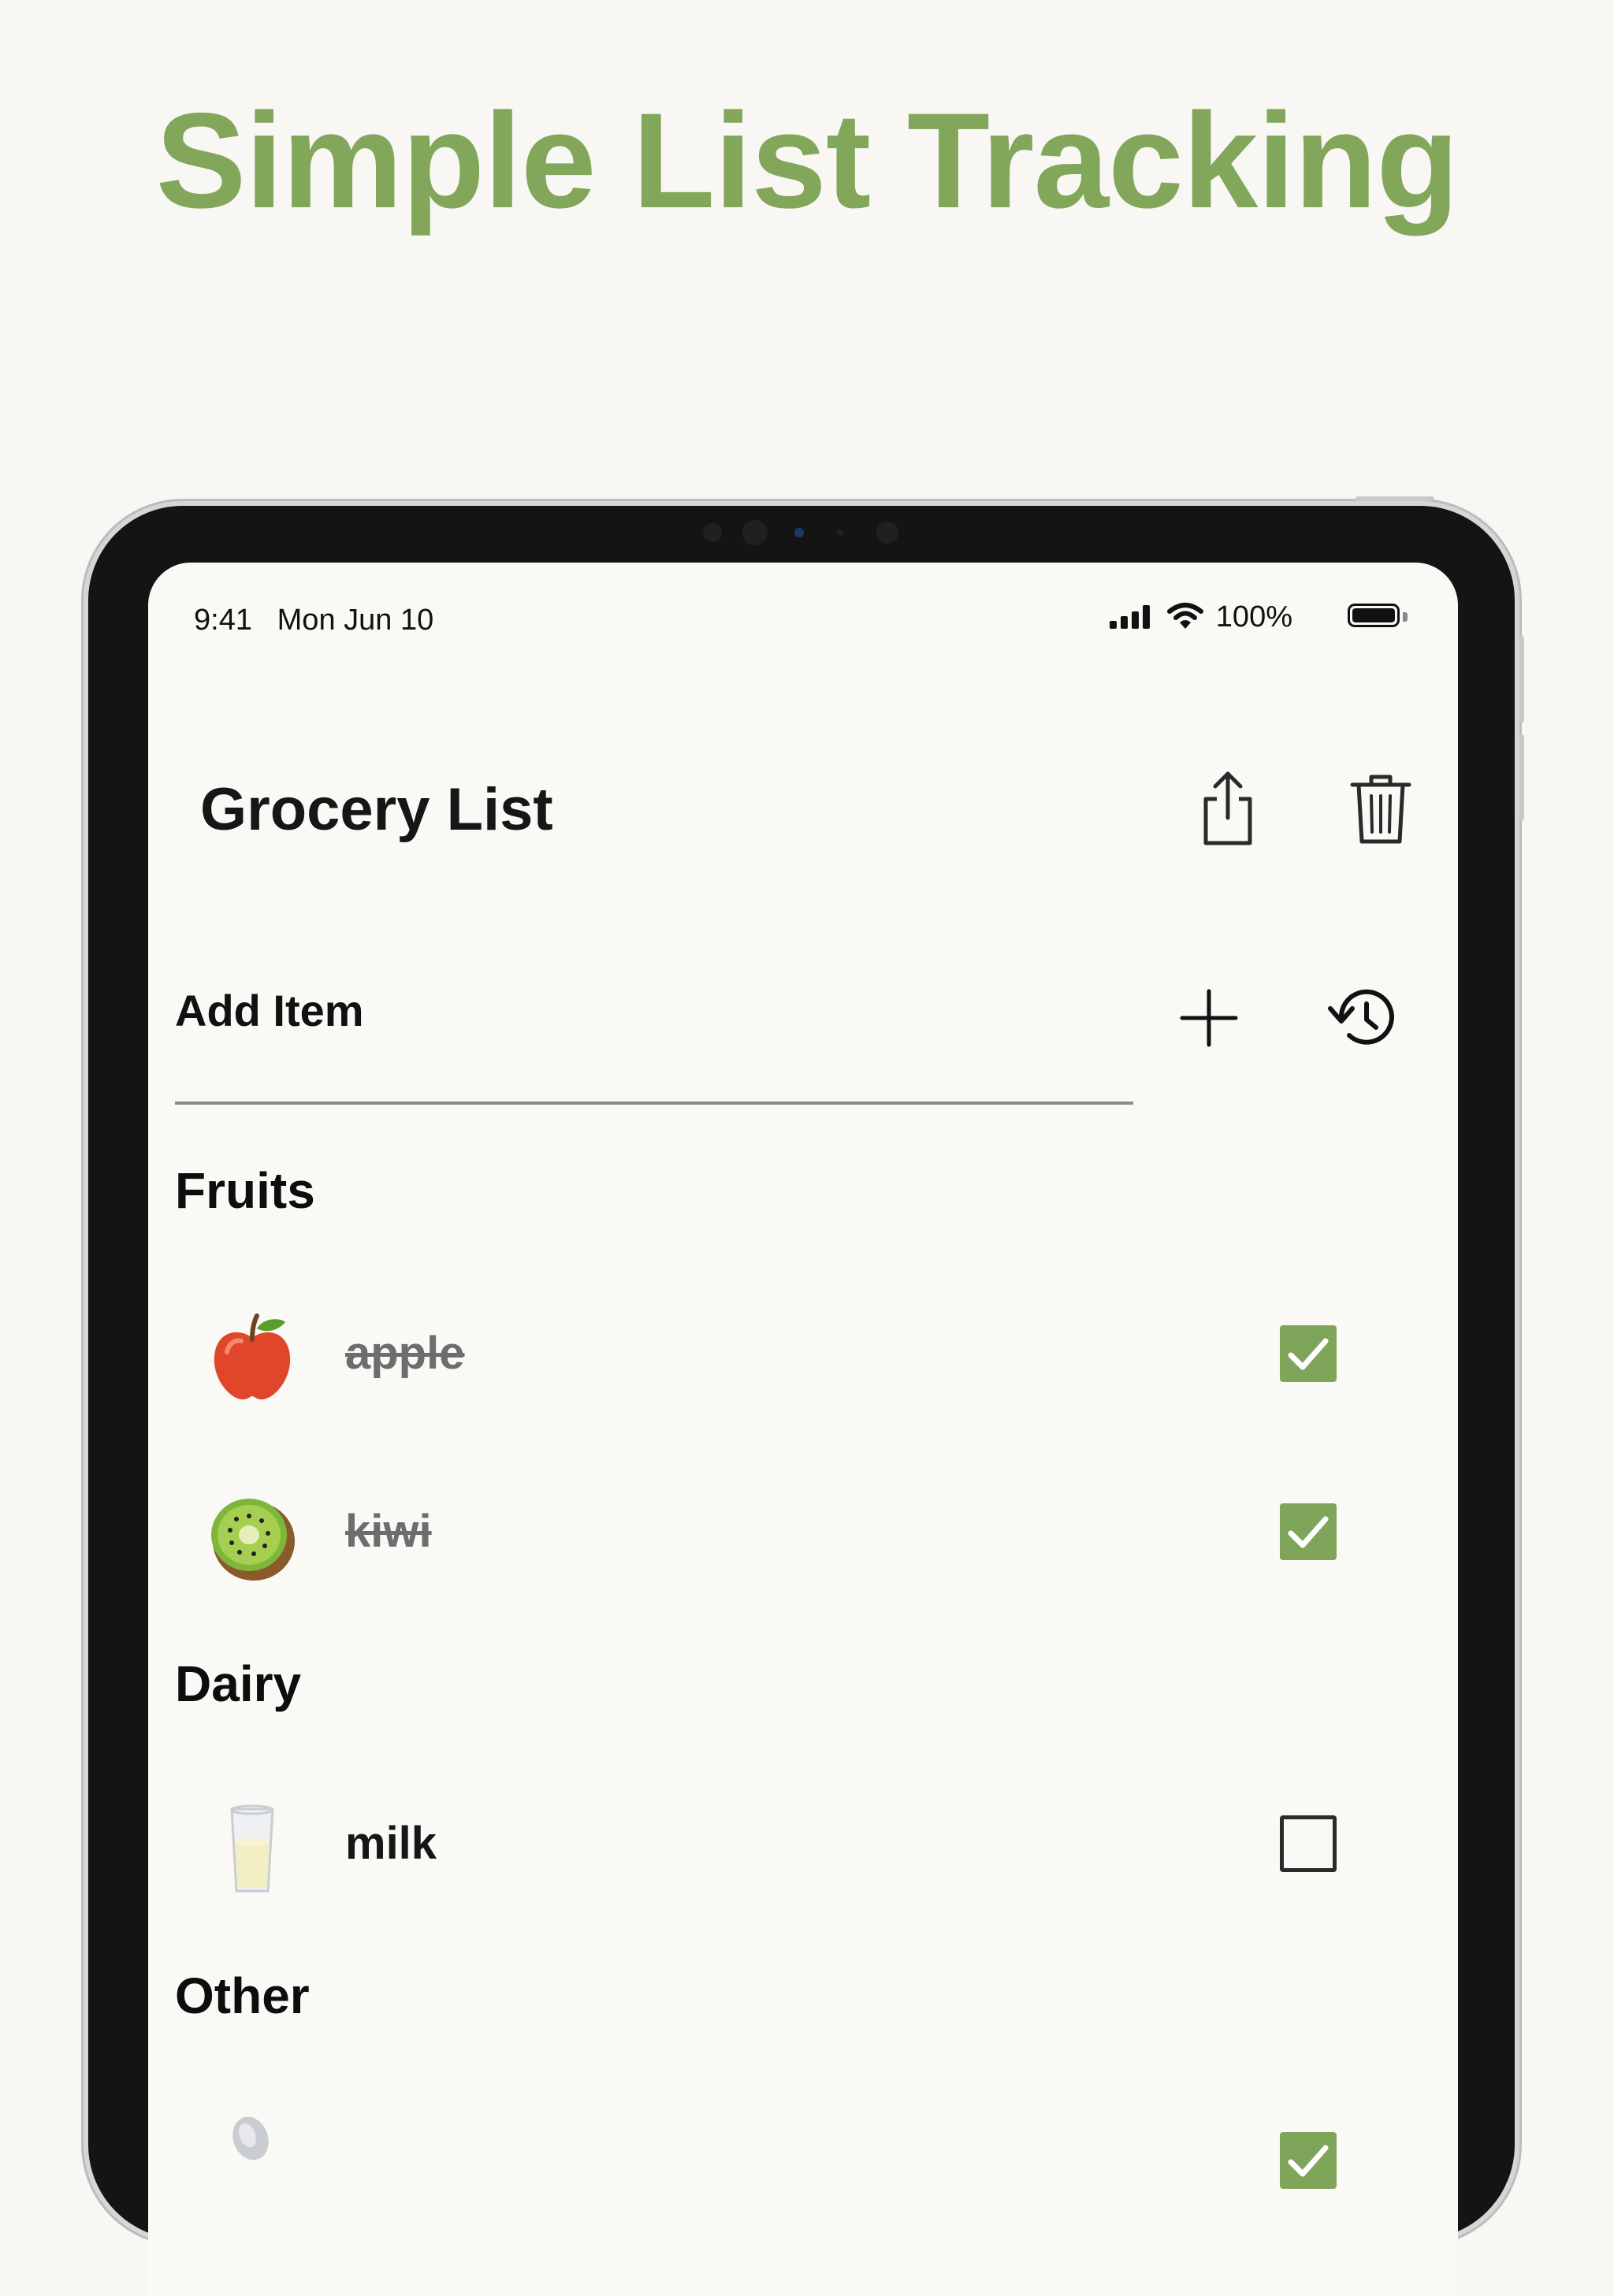 This screenshot has height=2296, width=1614. I want to click on section-header-other: Other, so click(242, 1995).